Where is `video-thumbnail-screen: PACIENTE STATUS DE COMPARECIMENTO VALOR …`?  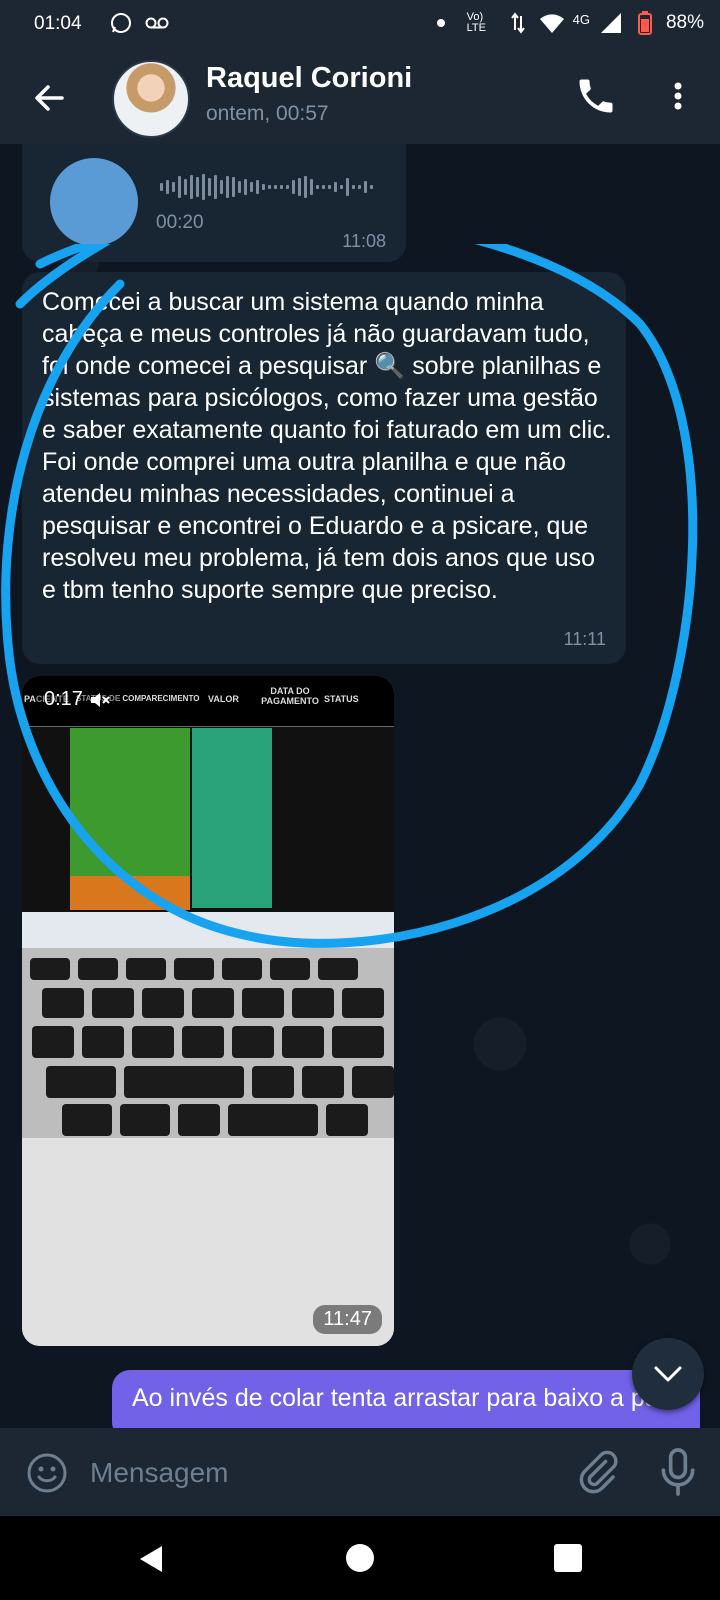 video-thumbnail-screen: PACIENTE STATUS DE COMPARECIMENTO VALOR … is located at coordinates (208, 812).